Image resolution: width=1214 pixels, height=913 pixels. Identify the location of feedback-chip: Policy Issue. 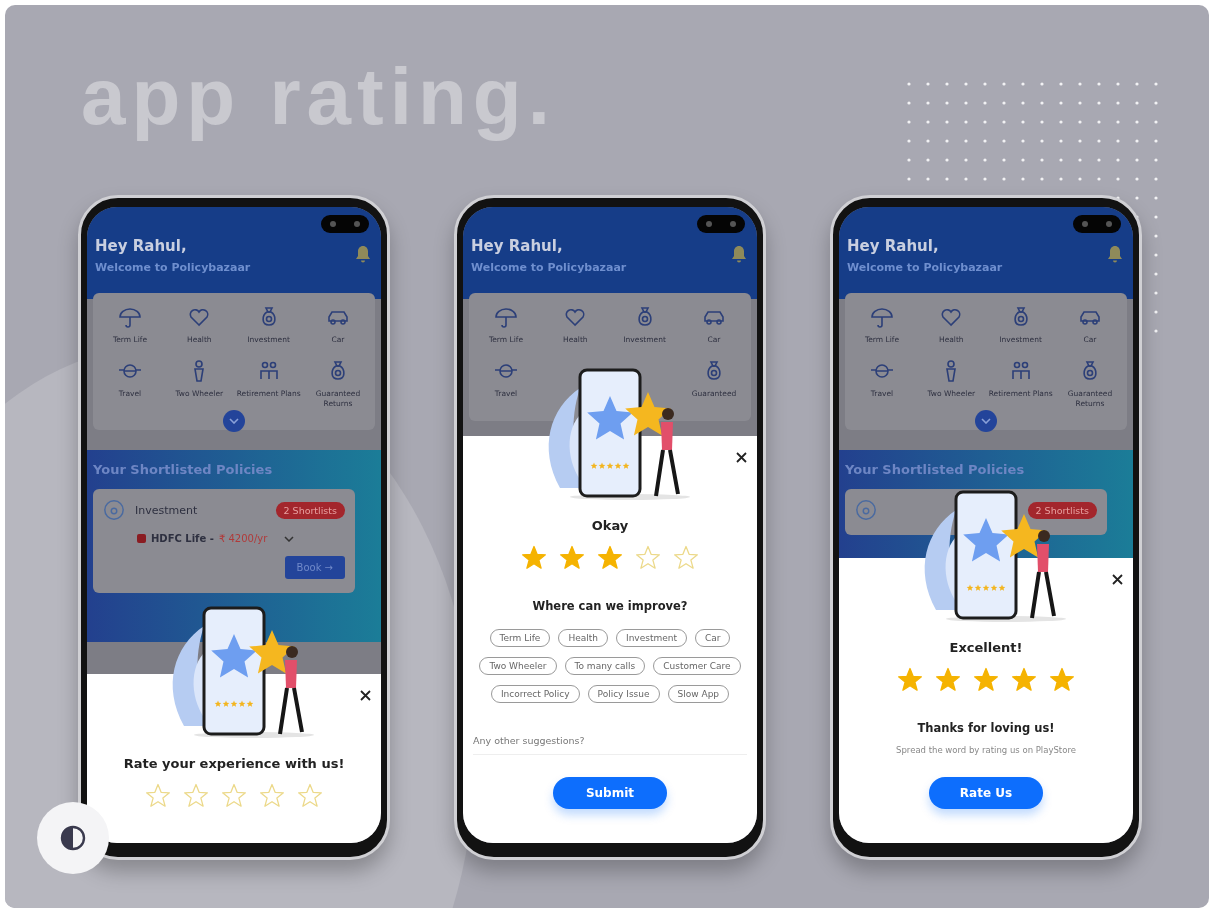
(623, 694).